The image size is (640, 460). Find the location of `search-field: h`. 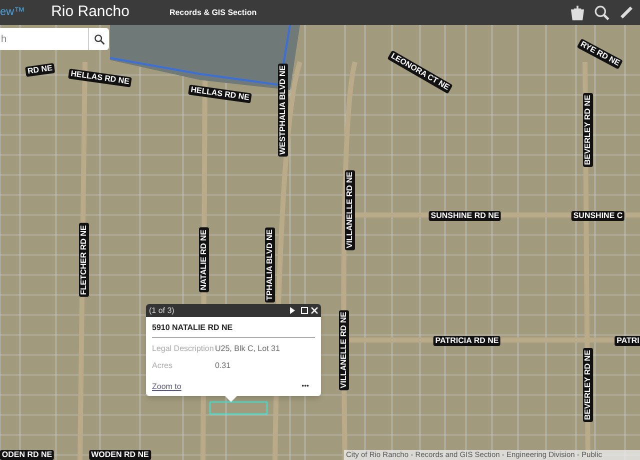

search-field: h is located at coordinates (44, 39).